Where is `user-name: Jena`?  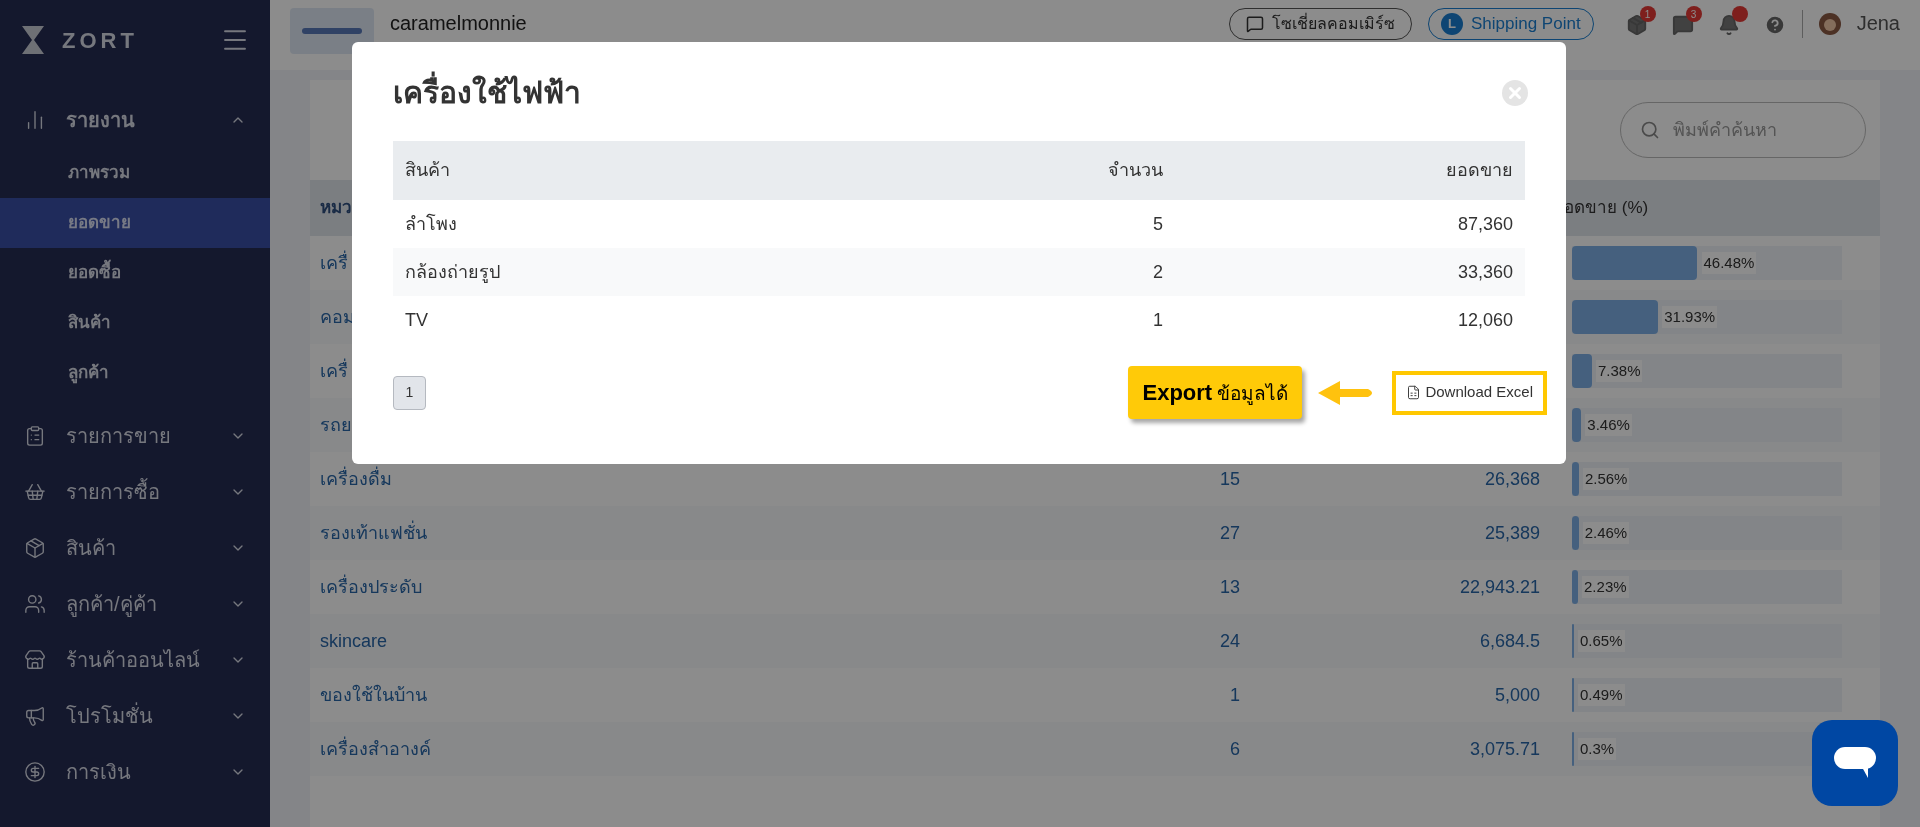
user-name: Jena is located at coordinates (1878, 23).